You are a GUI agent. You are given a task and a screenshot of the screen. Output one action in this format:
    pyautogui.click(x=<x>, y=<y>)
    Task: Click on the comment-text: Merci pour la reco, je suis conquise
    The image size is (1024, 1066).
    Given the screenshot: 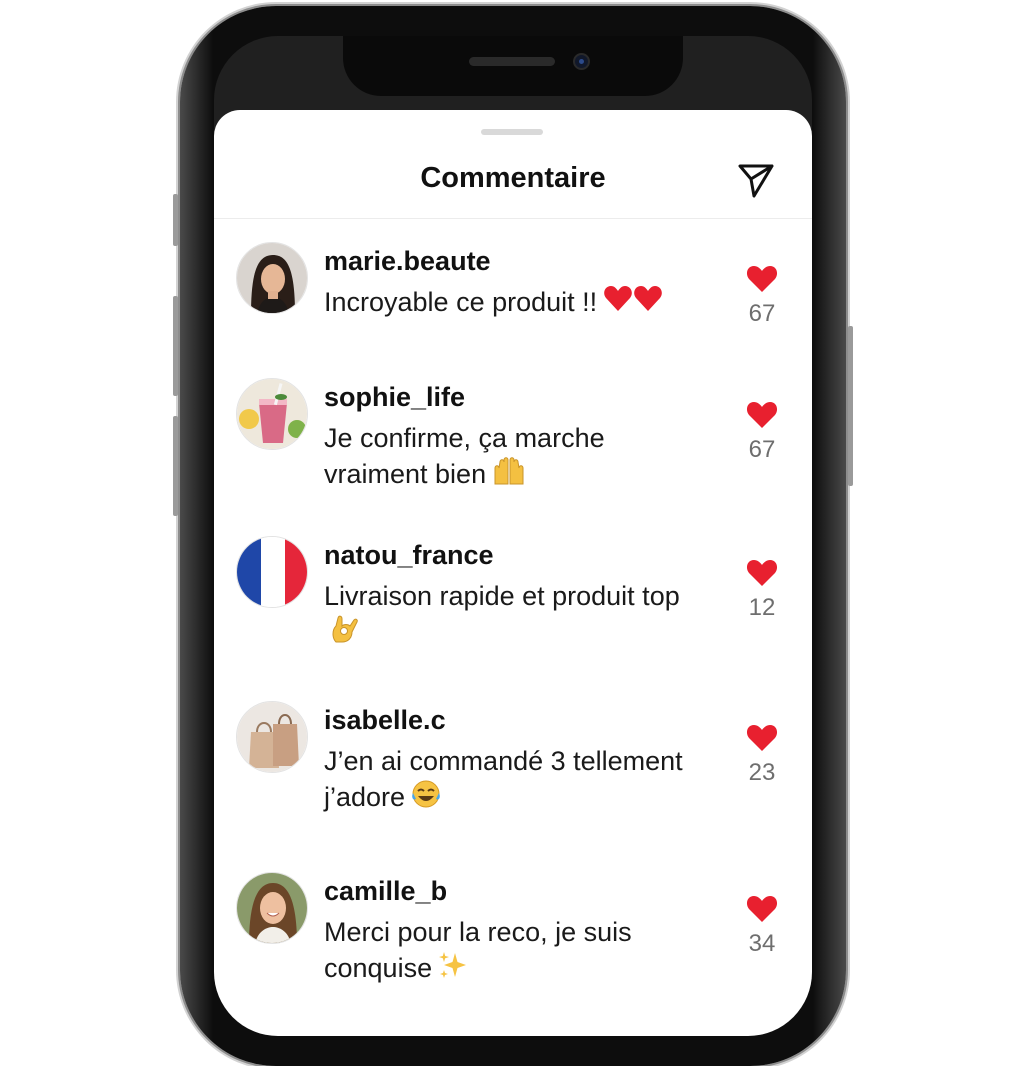 What is the action you would take?
    pyautogui.click(x=509, y=951)
    